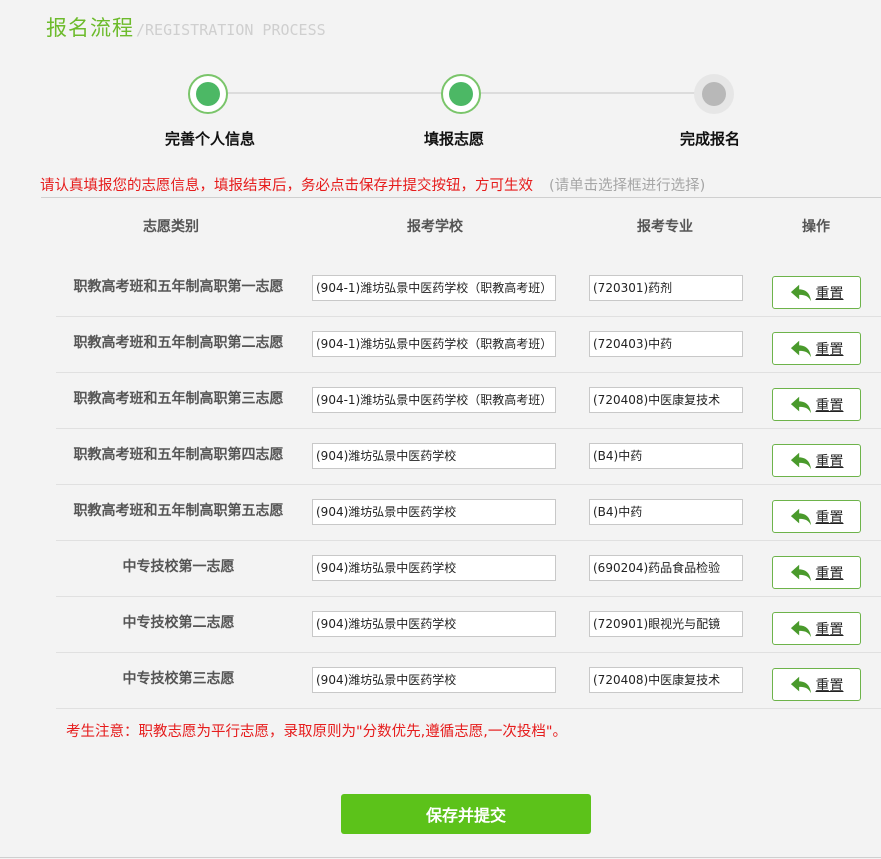  I want to click on page-title: 报名流程, so click(90, 28).